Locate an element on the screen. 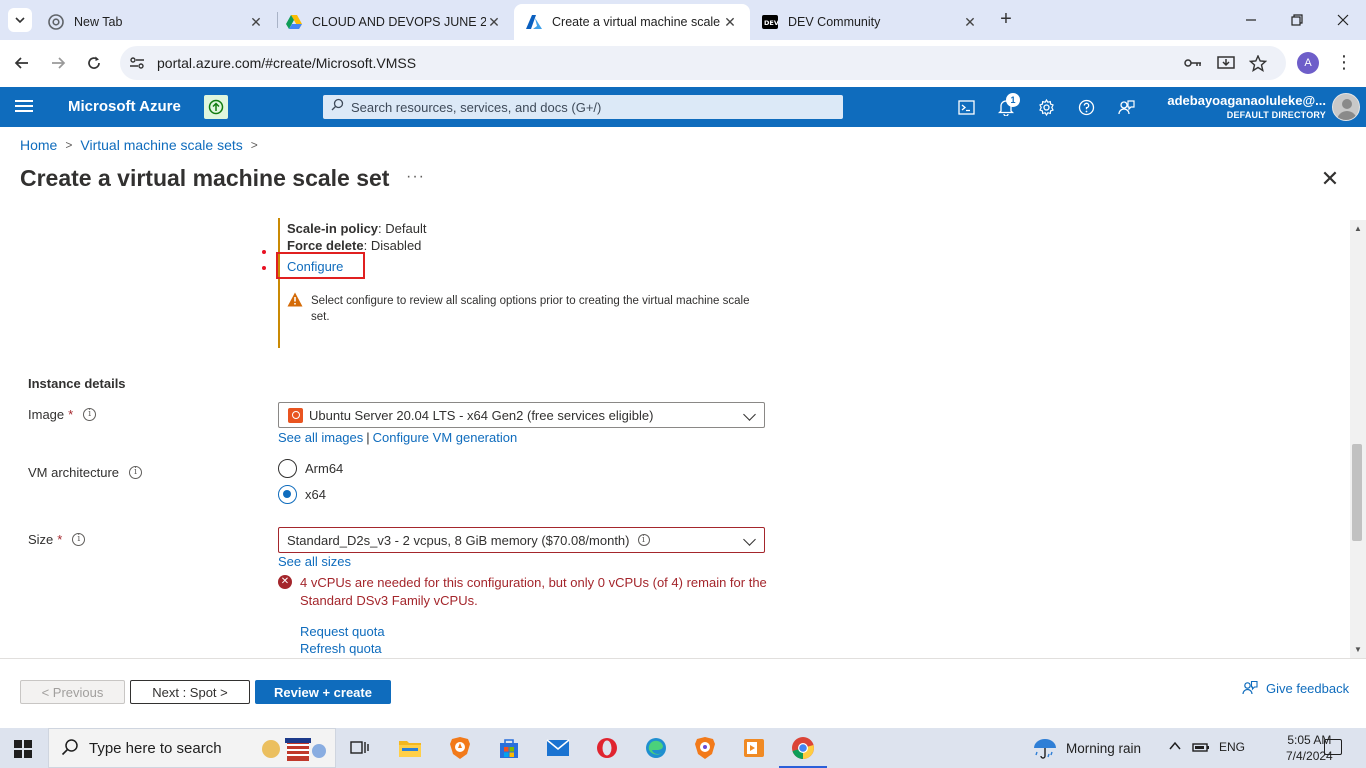 The width and height of the screenshot is (1366, 768). action-center-icon is located at coordinates (1333, 747).